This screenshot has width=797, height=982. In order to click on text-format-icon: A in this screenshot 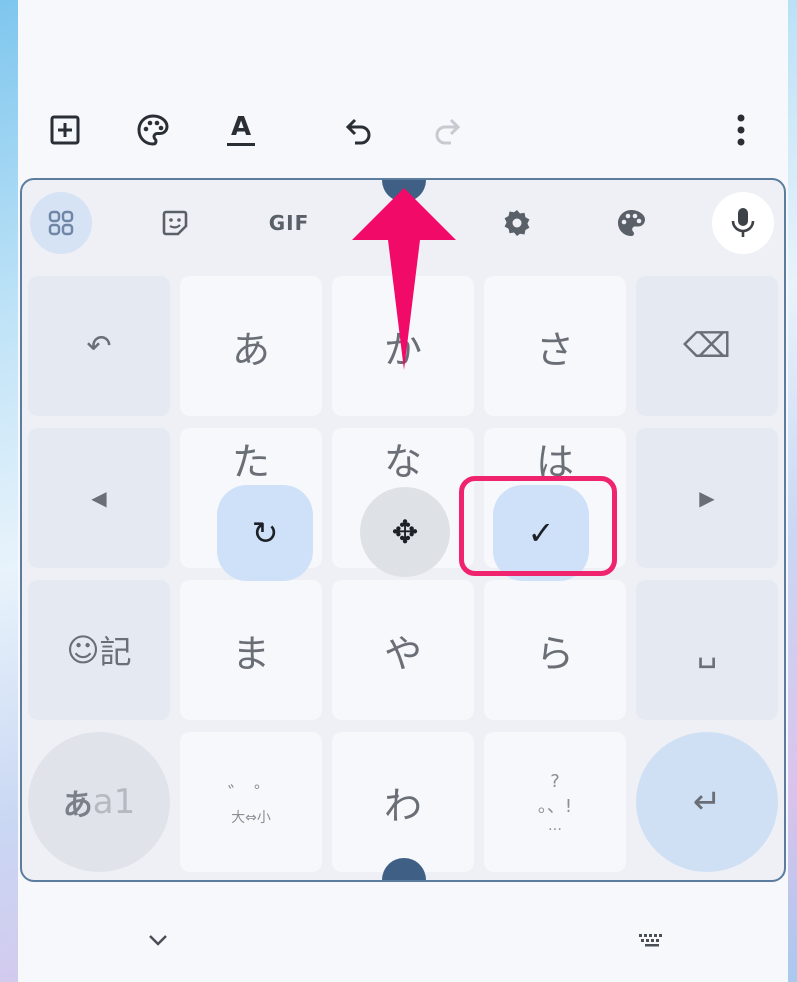, I will do `click(241, 130)`.